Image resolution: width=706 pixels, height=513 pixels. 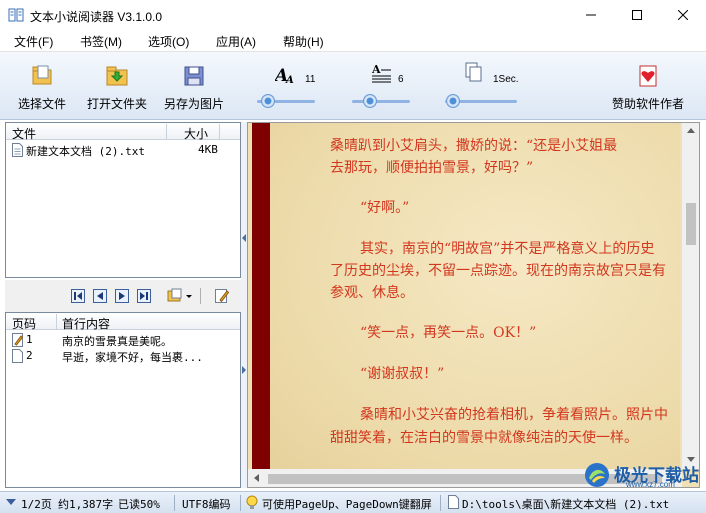 What do you see at coordinates (453, 502) in the screenshot?
I see `file-icon` at bounding box center [453, 502].